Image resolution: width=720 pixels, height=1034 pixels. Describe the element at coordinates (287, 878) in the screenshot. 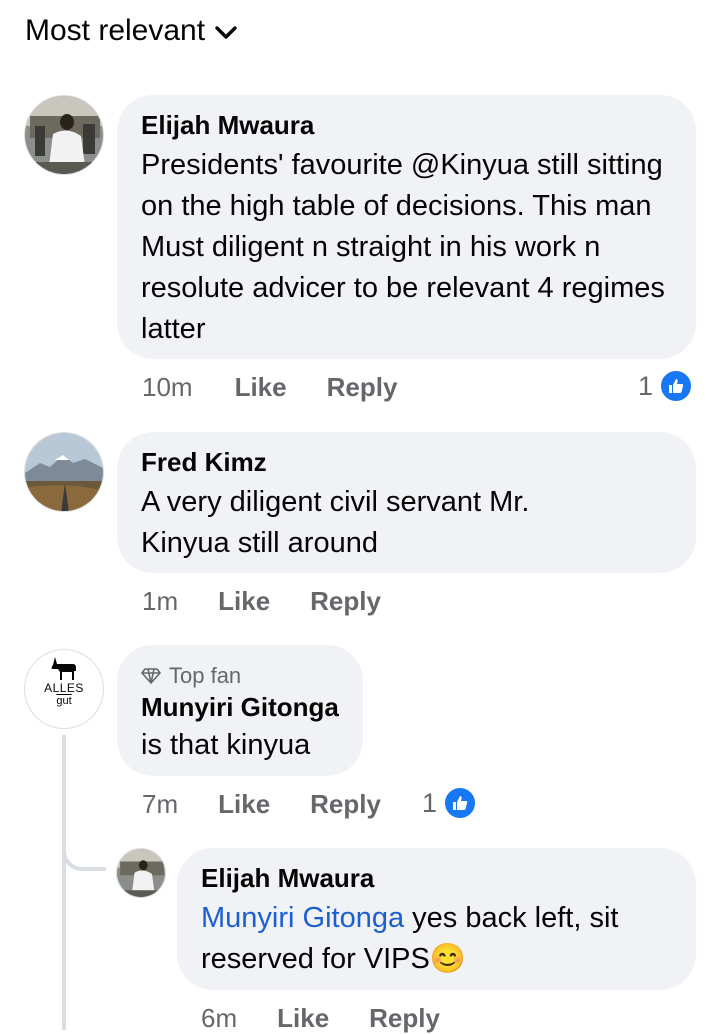

I see `reply-author: Elijah Mwaura` at that location.